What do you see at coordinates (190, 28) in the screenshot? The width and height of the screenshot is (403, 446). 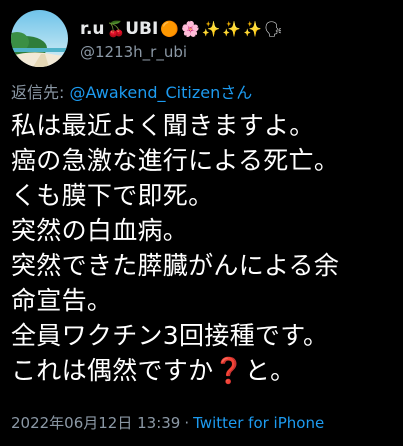 I see `cherry-blossom-icon: 🌸` at bounding box center [190, 28].